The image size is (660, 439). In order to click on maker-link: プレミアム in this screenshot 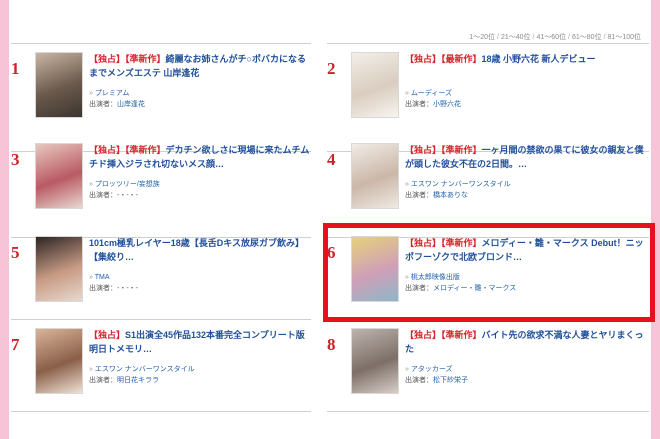, I will do `click(200, 94)`.